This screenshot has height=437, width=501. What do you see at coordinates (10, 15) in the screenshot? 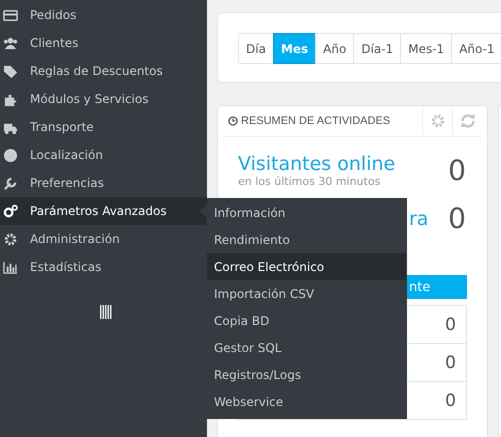
I see `card-icon` at bounding box center [10, 15].